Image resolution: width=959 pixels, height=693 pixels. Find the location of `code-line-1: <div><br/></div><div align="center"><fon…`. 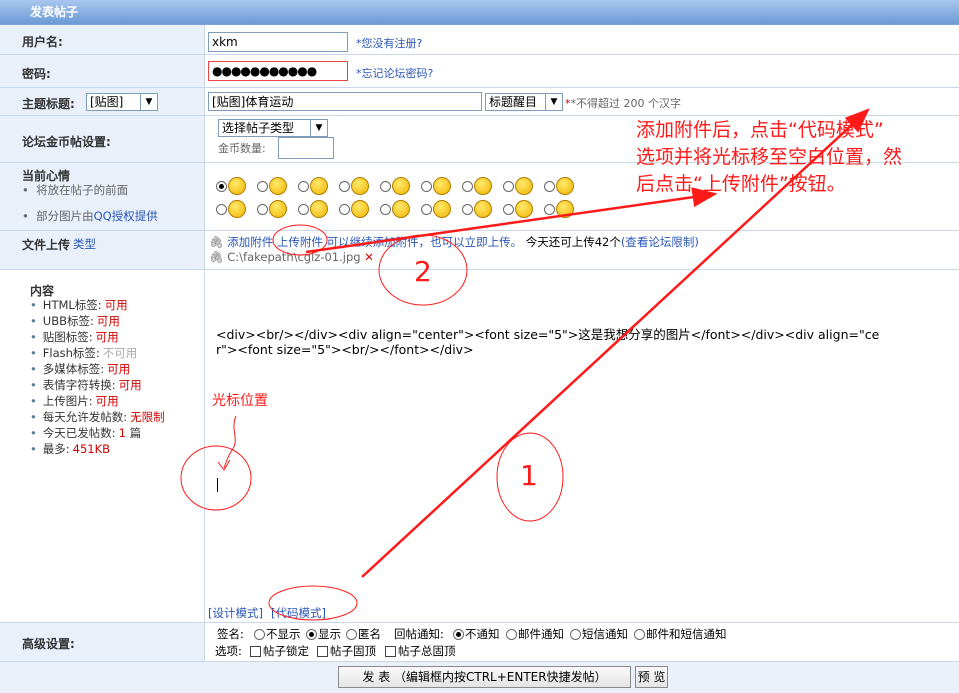

code-line-1: <div><br/></div><div align="center"><fon… is located at coordinates (548, 334).